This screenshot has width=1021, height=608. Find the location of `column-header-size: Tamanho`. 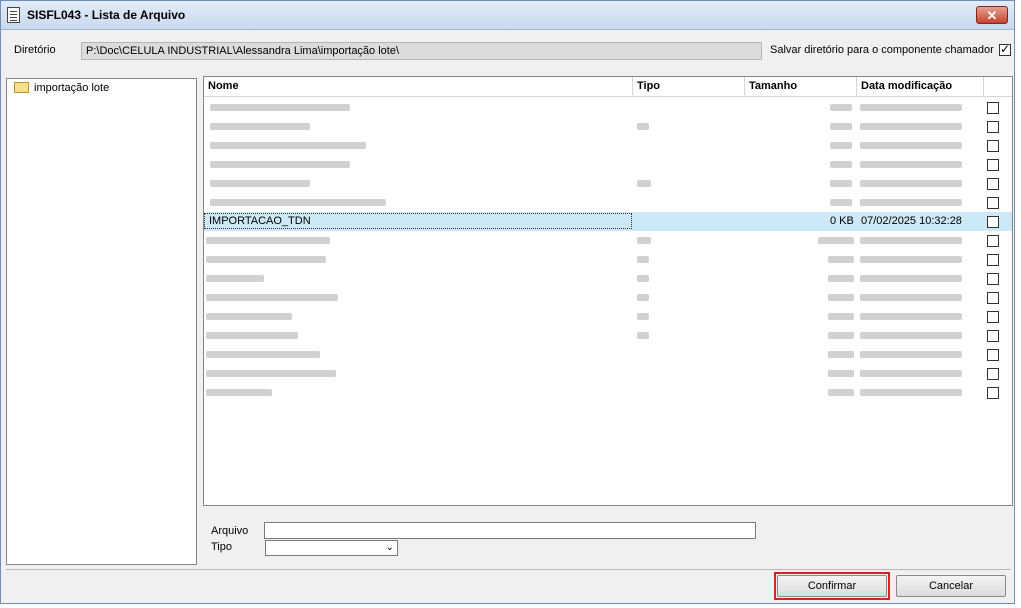

column-header-size: Tamanho is located at coordinates (801, 87).